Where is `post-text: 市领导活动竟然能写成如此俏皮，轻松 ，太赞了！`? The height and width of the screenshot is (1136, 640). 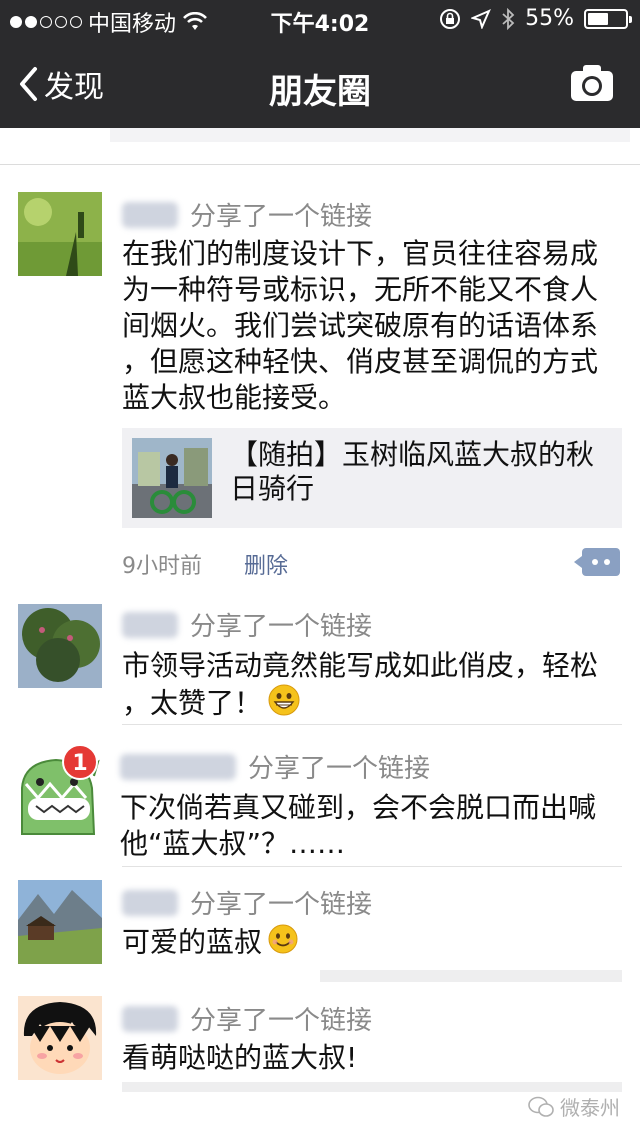
post-text: 市领导活动竟然能写成如此俏皮，轻松 ，太赞了！ is located at coordinates (372, 686).